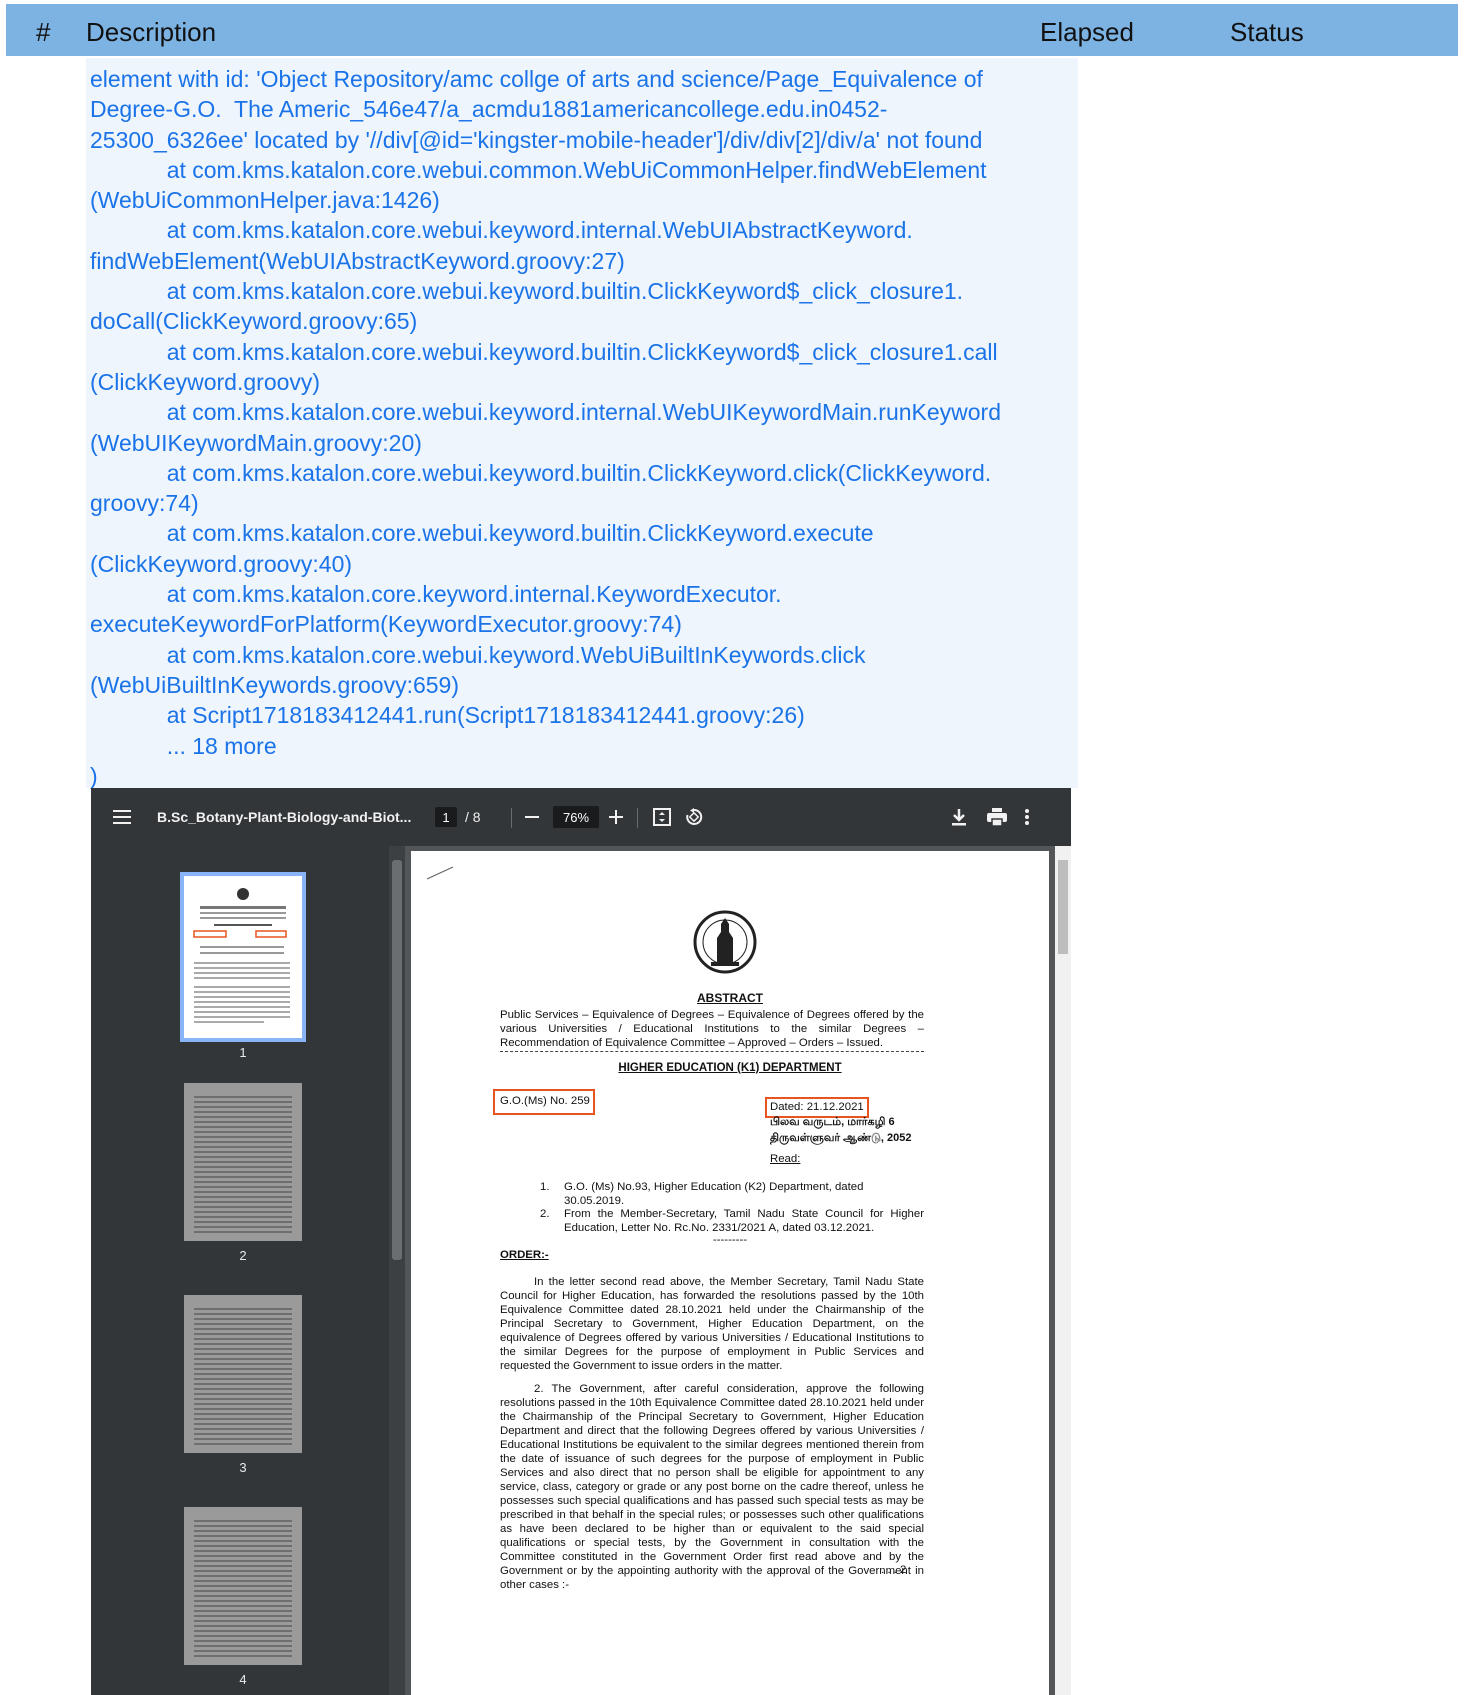 This screenshot has height=1695, width=1464. I want to click on page-continuation-marker: . . . 2, so click(894, 1570).